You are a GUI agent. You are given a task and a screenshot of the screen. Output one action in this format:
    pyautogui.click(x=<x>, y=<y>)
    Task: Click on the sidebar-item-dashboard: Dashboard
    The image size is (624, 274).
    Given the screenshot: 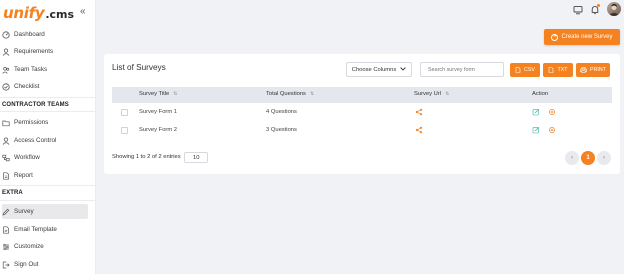 What is the action you would take?
    pyautogui.click(x=46, y=34)
    